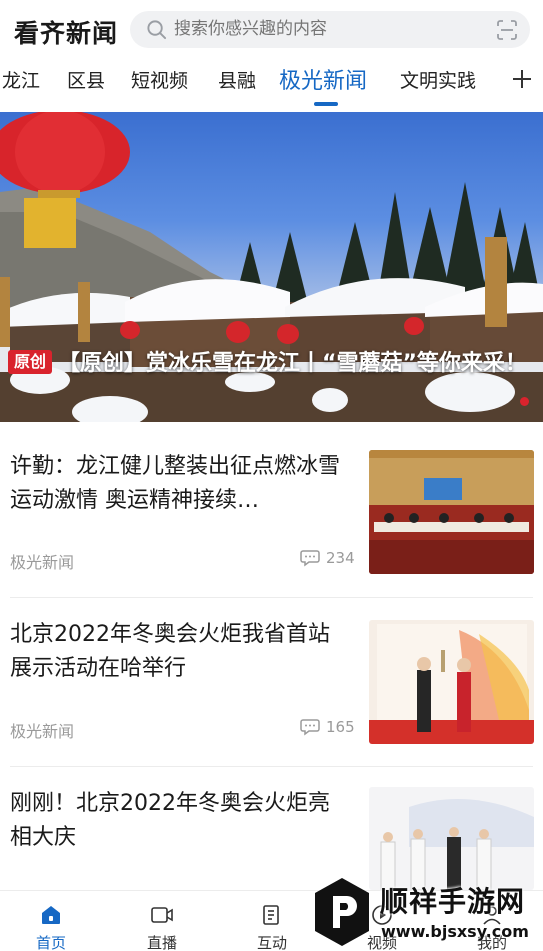  I want to click on search-input, so click(324, 29).